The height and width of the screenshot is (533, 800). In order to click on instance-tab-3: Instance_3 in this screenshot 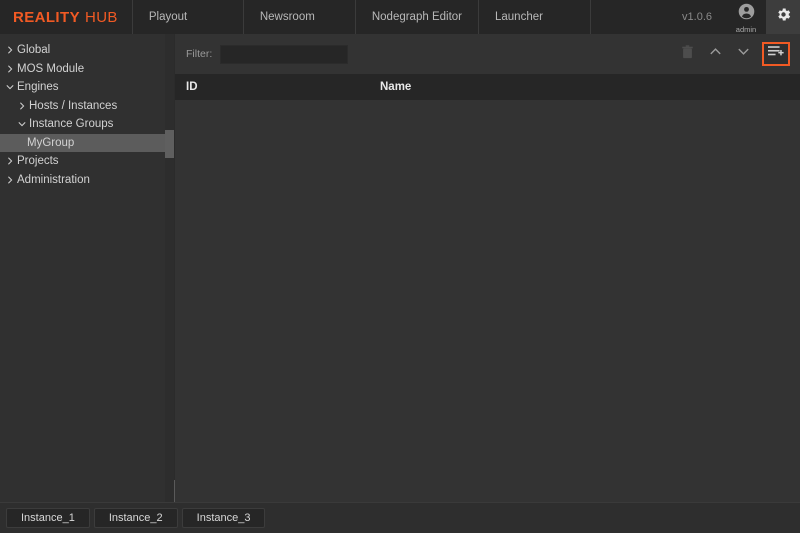, I will do `click(223, 518)`.